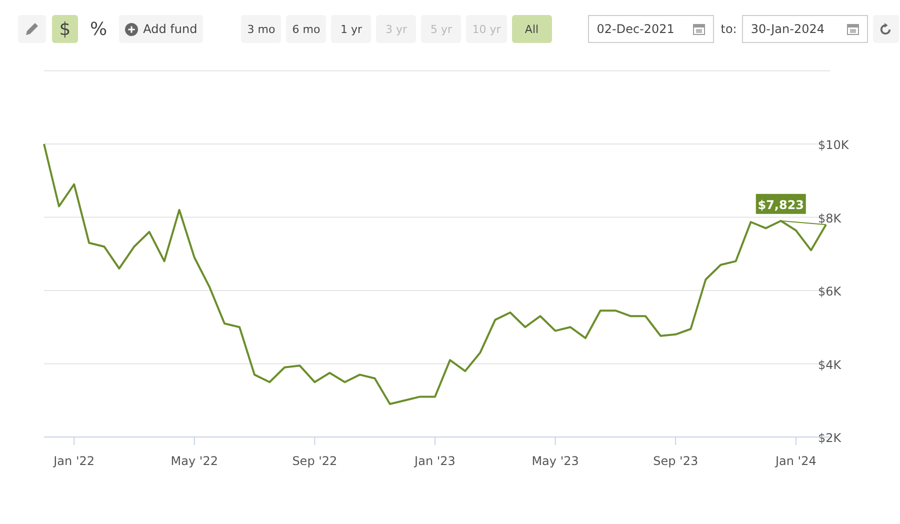 This screenshot has height=524, width=900. I want to click on x-axis-label: Jan '22, so click(74, 461).